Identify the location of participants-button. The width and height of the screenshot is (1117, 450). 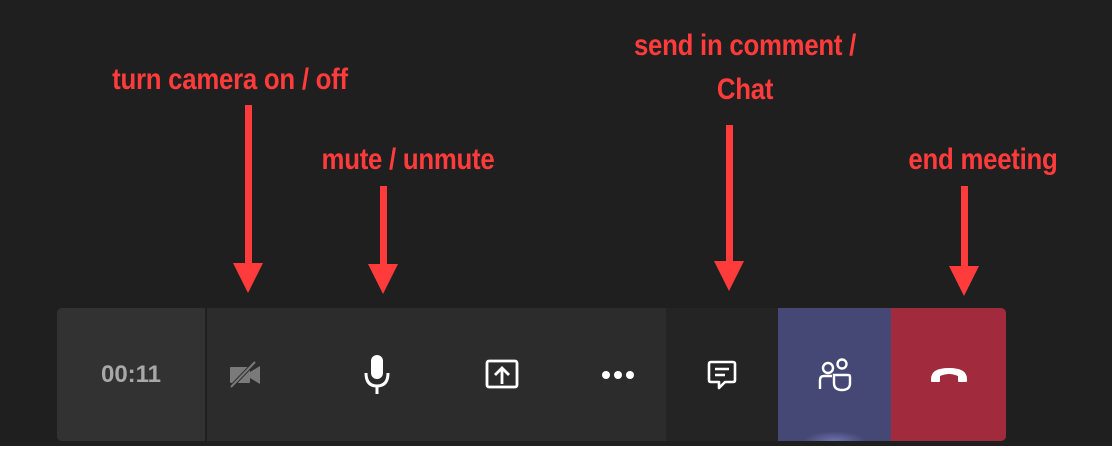
(834, 374).